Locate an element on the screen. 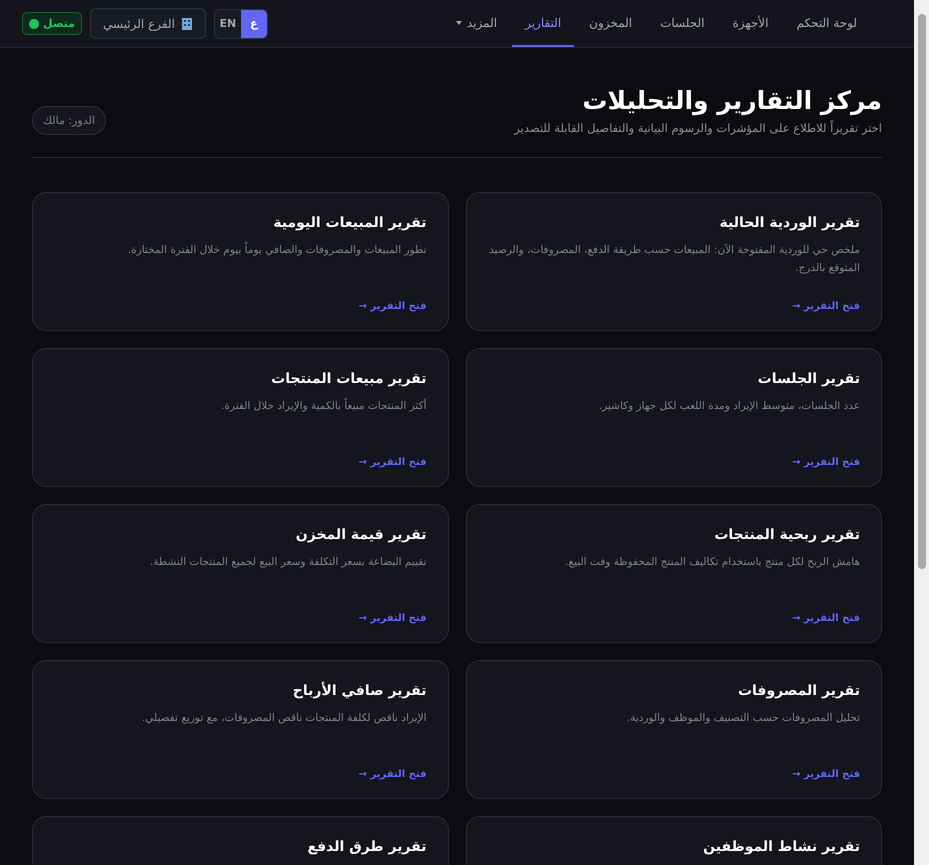 The image size is (929, 865). report-description: تقييم البضاعة بسعر التكلفة وسعر البيع لجميع المنتجات النشطة. is located at coordinates (287, 562).